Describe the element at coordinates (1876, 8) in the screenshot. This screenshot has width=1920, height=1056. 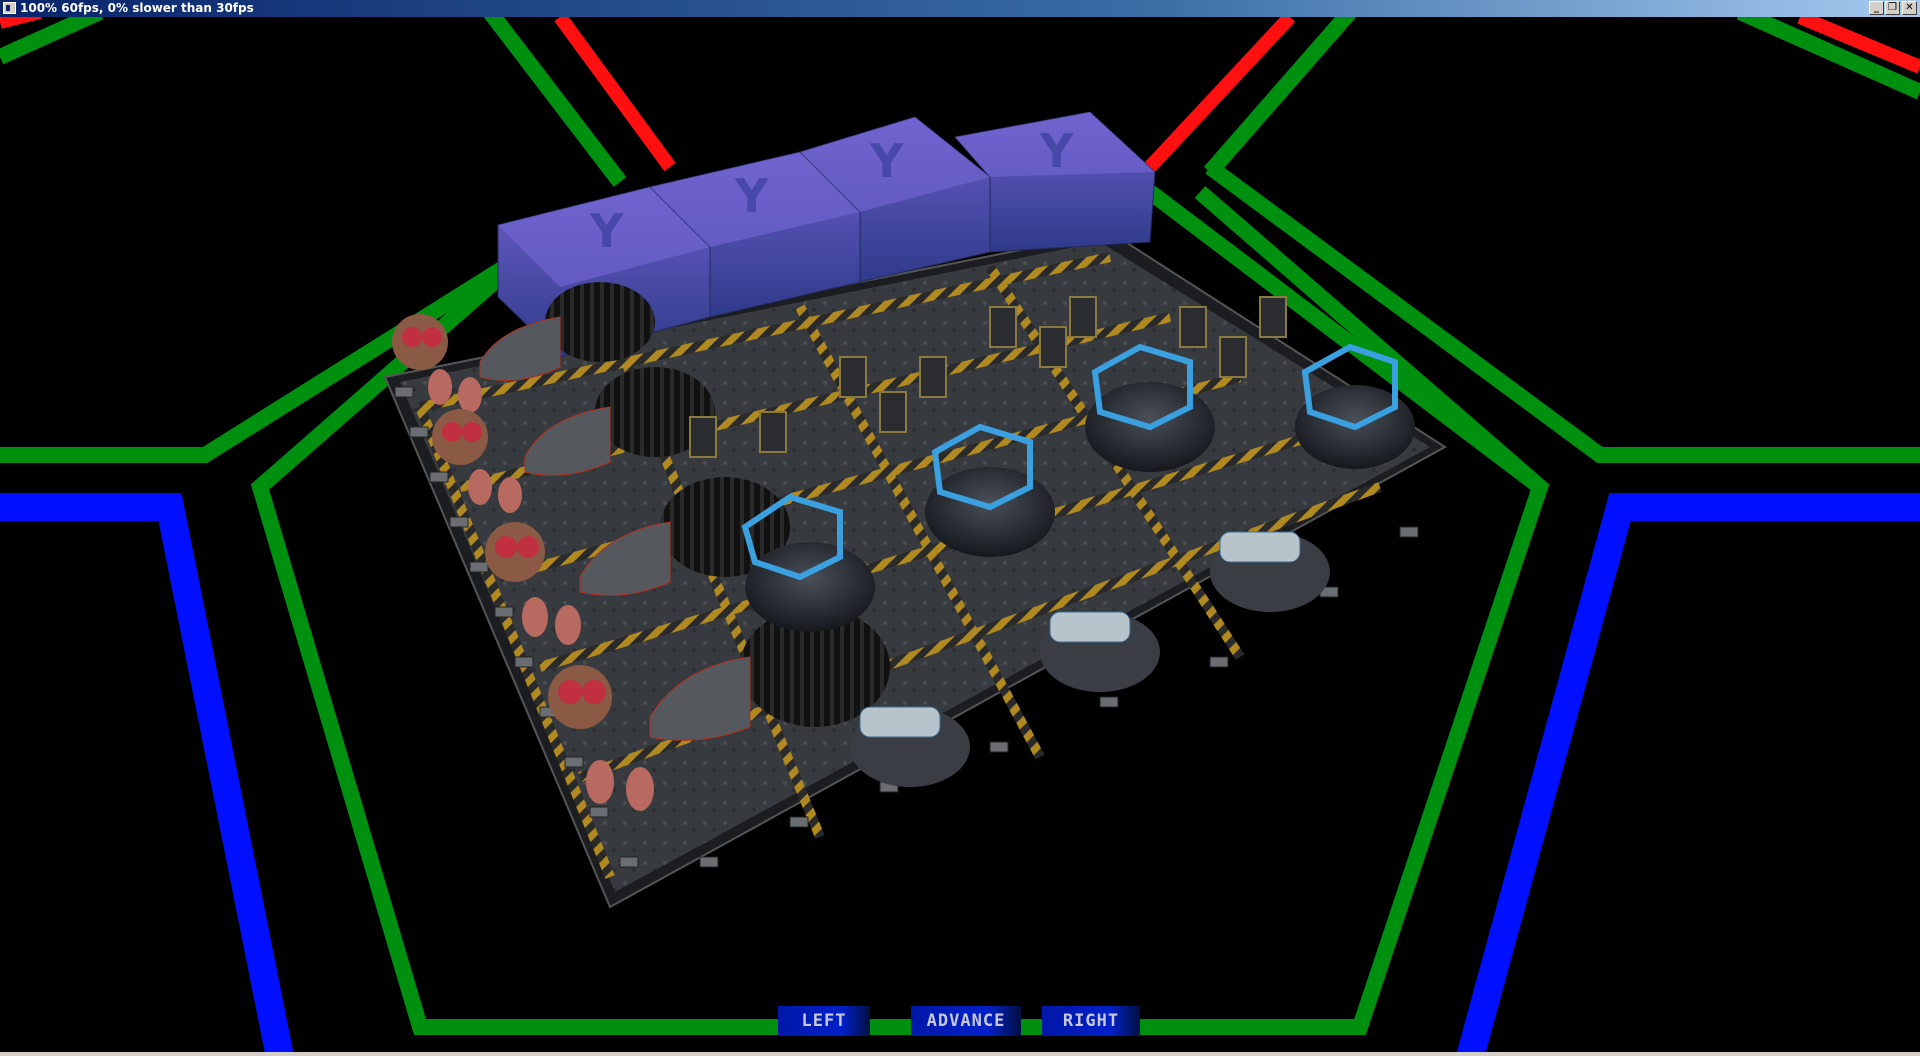
I see `minimize-button: _` at that location.